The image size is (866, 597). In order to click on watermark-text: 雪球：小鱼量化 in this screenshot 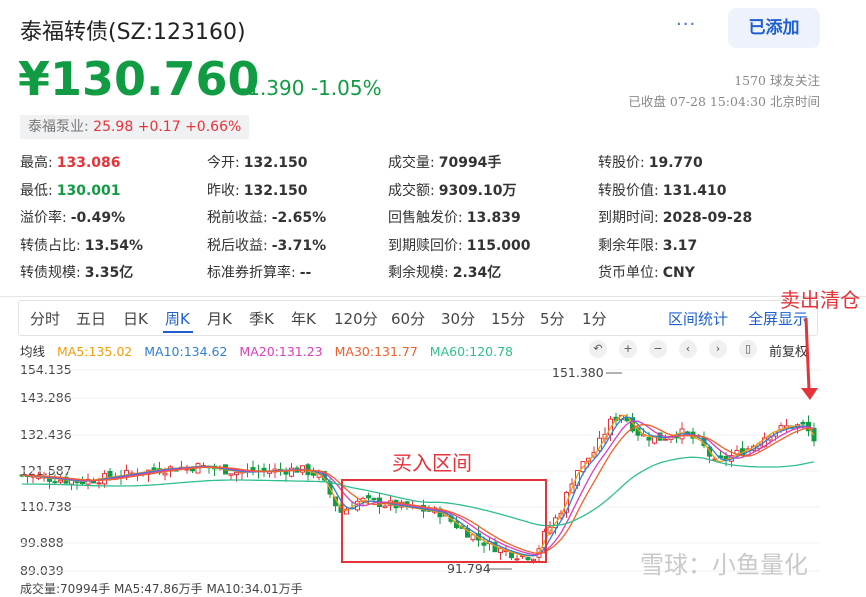, I will do `click(724, 565)`.